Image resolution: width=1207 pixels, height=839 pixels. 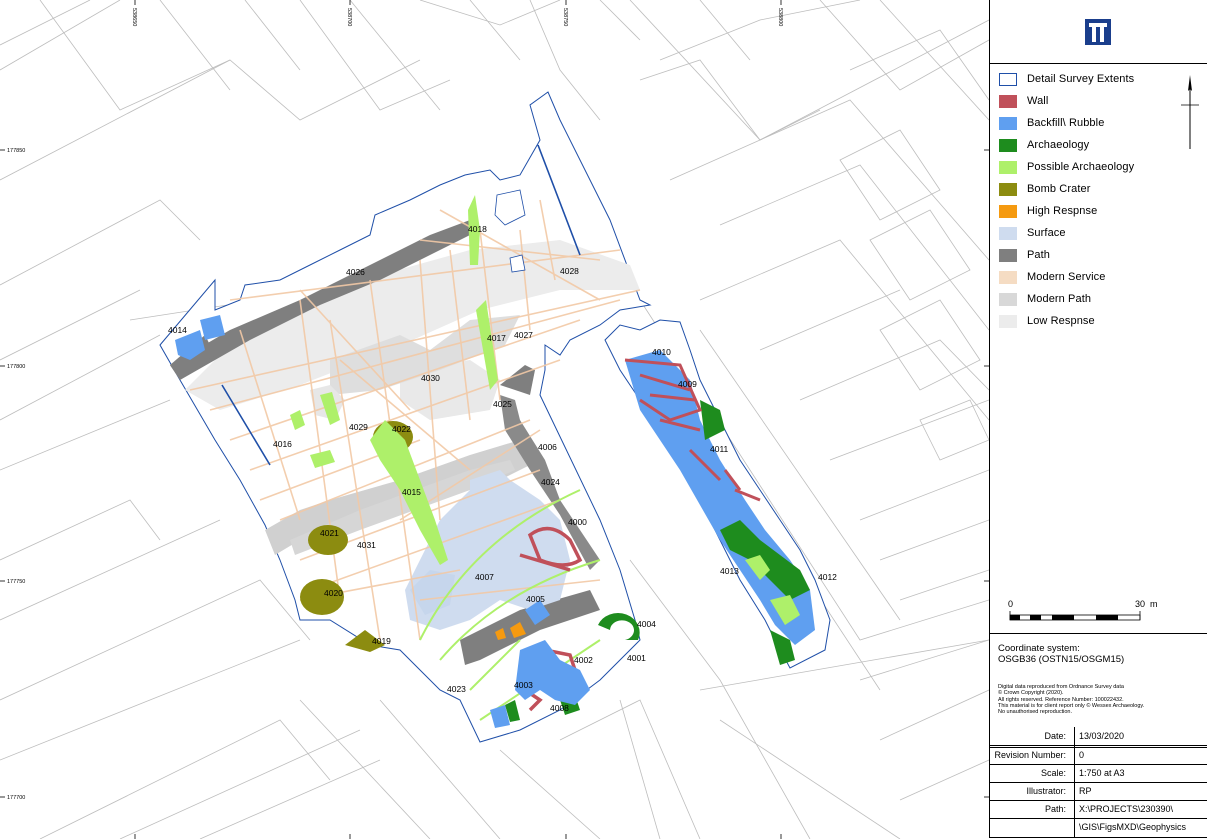 I want to click on illustrator-value: RP, so click(x=1085, y=791).